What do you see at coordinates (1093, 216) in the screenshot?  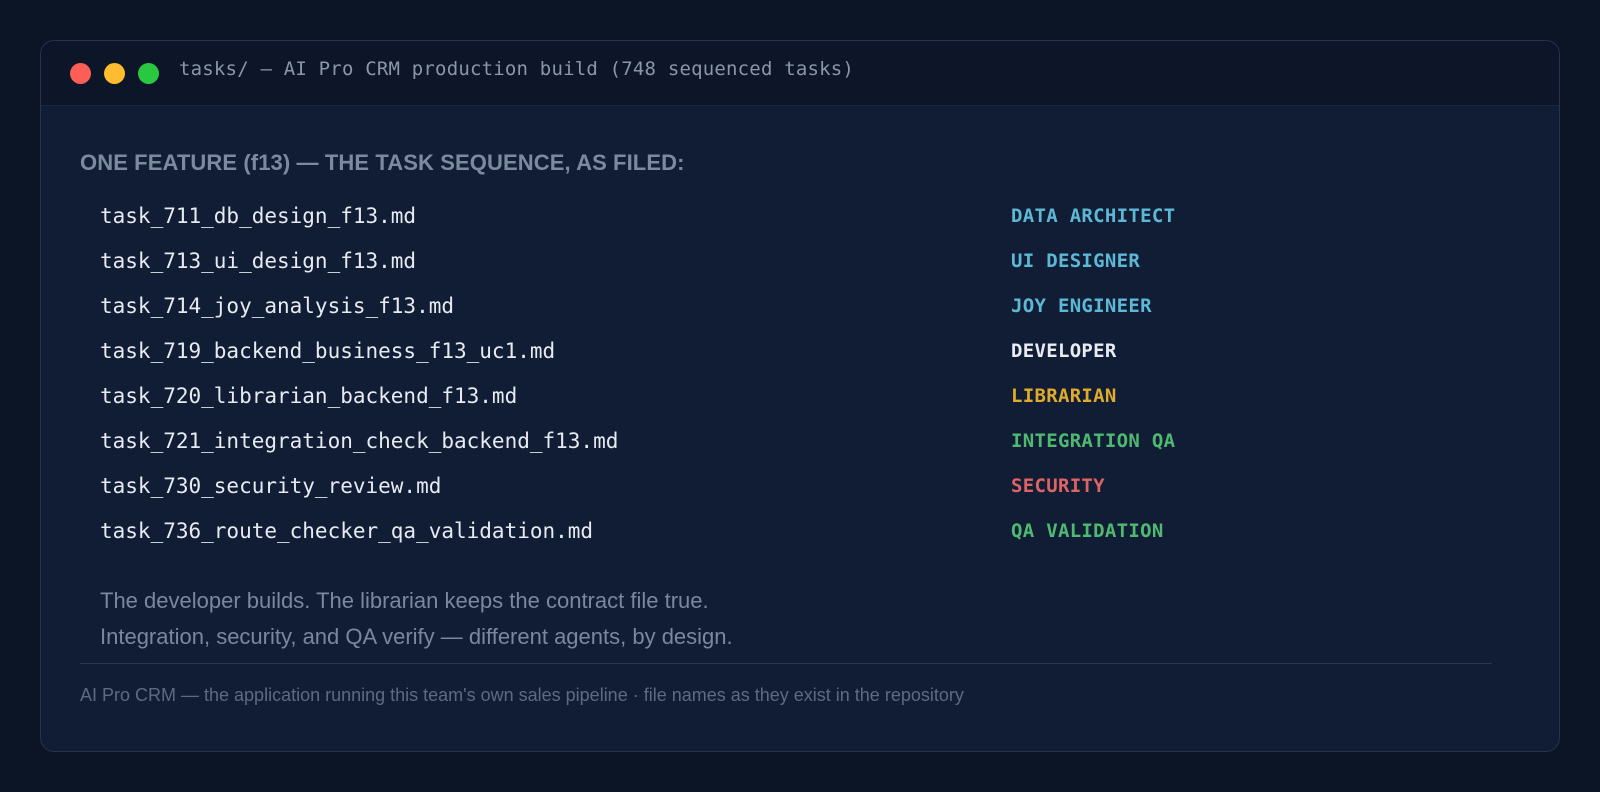 I see `task-role-label: DATA ARCHITECT` at bounding box center [1093, 216].